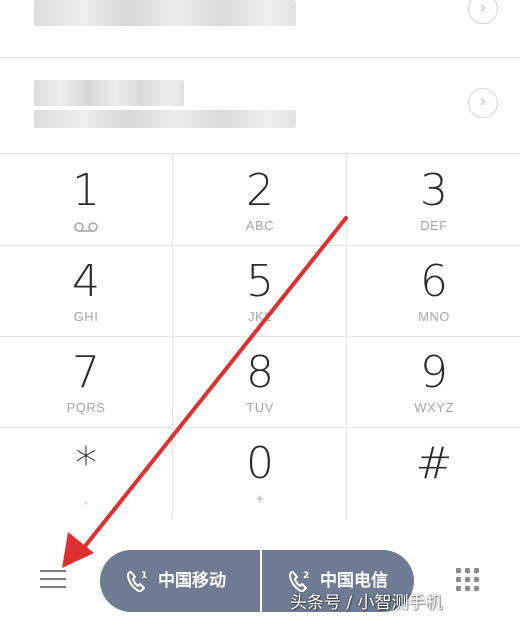 The image size is (520, 624). Describe the element at coordinates (434, 473) in the screenshot. I see `key-hash: #` at that location.